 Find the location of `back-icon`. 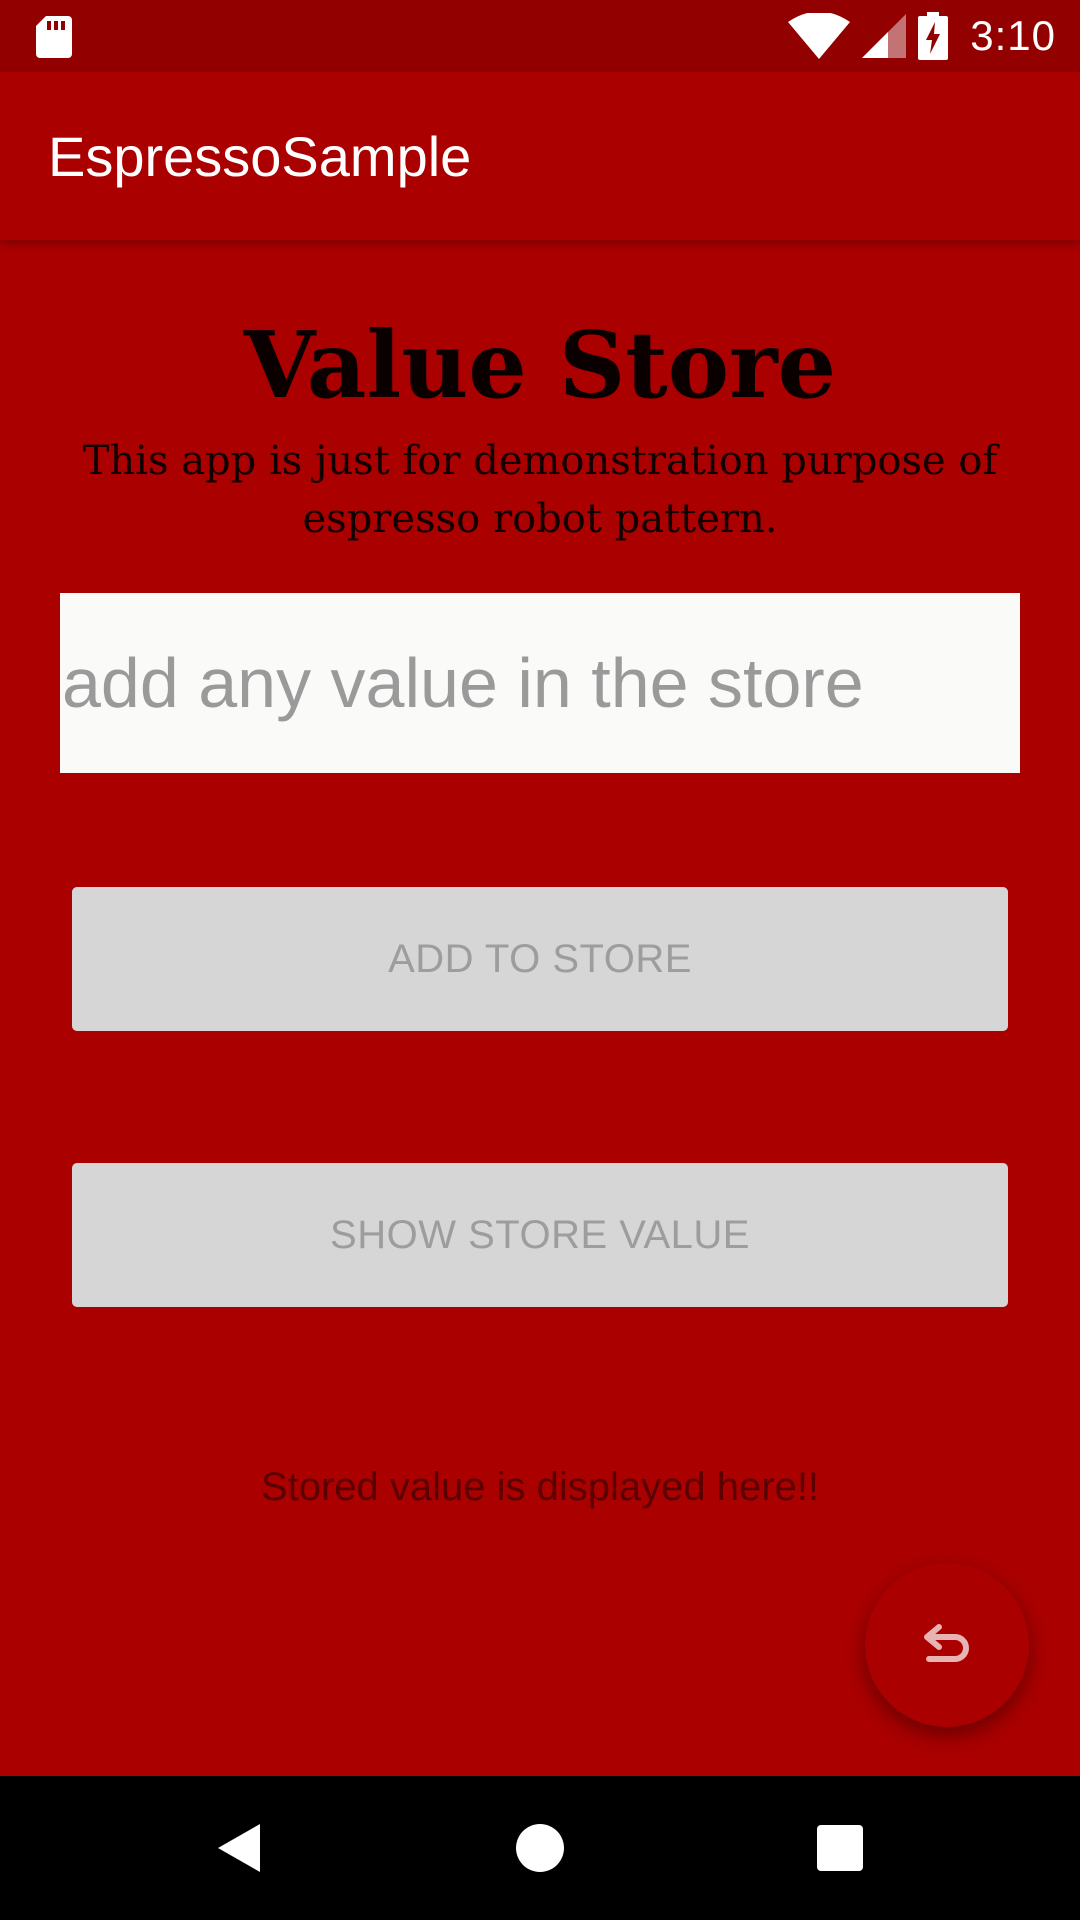

back-icon is located at coordinates (240, 1848).